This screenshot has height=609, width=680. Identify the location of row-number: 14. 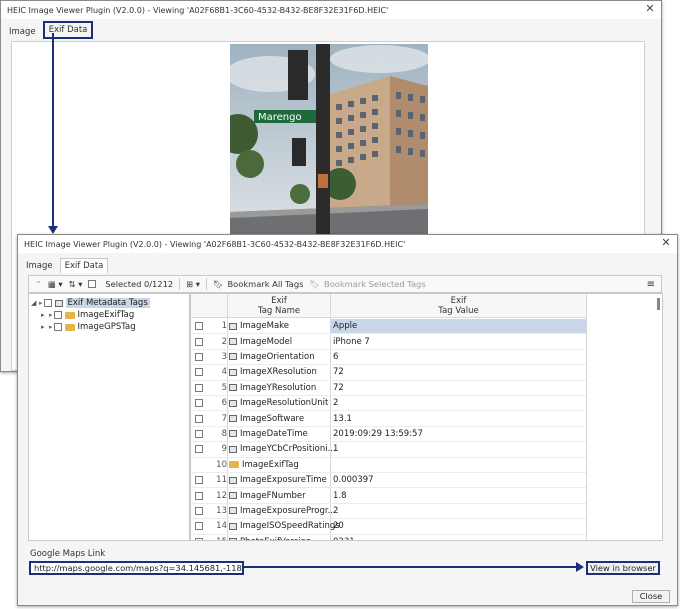
(221, 526).